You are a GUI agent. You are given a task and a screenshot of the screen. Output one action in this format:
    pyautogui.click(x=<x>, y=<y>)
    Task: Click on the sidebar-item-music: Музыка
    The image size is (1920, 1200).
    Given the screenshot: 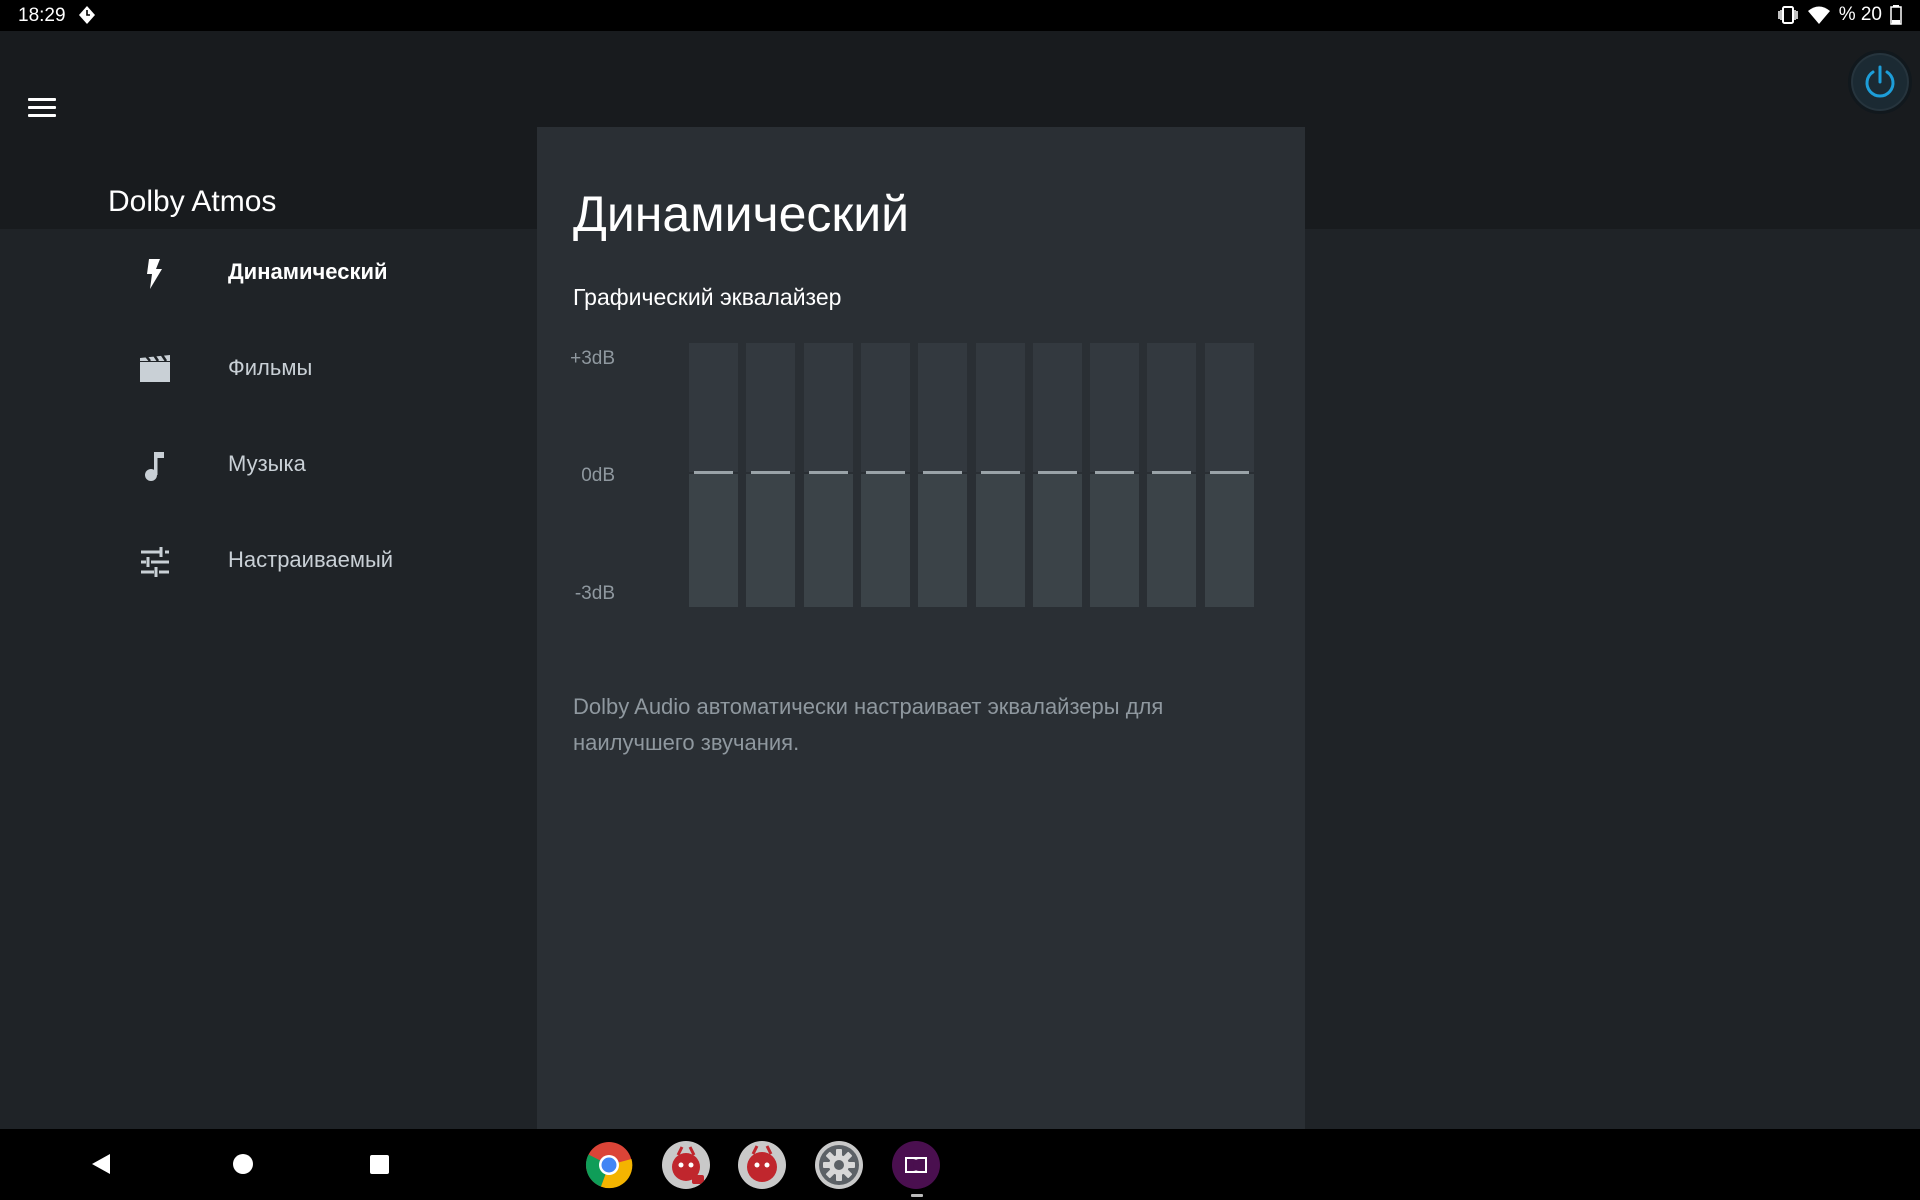 What is the action you would take?
    pyautogui.click(x=268, y=465)
    